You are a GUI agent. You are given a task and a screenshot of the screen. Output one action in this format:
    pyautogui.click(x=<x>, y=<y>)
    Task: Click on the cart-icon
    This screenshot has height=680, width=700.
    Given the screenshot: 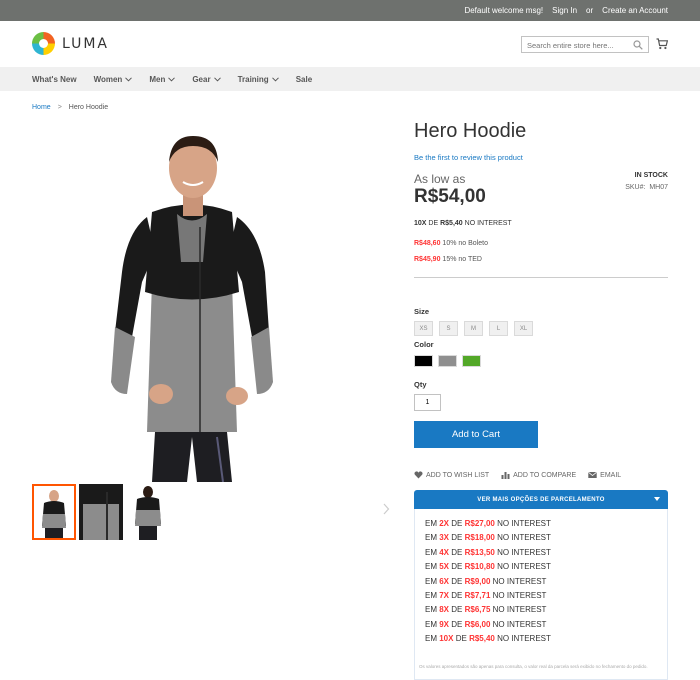 What is the action you would take?
    pyautogui.click(x=662, y=44)
    